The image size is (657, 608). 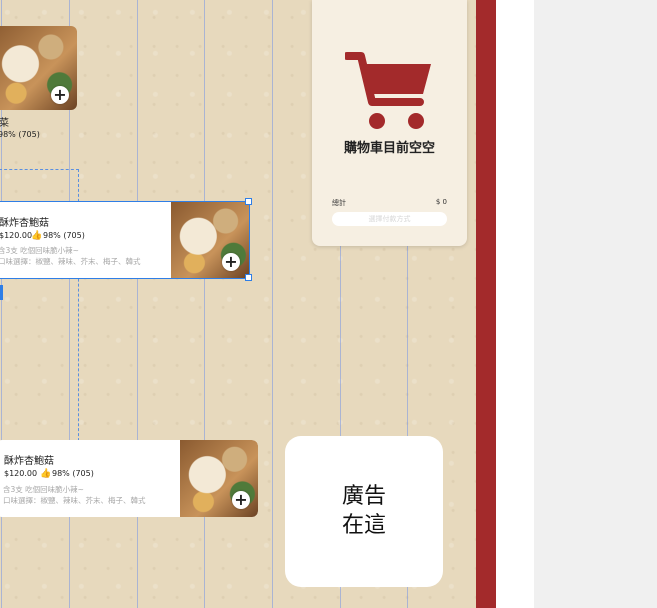 I want to click on menu-item-card: + 菜 98% (705), so click(x=39, y=82).